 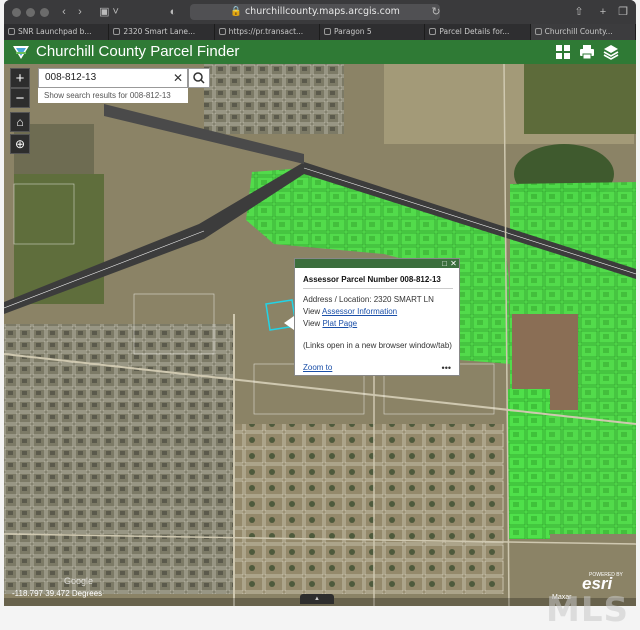 I want to click on plat-page-link: Plat Page, so click(x=339, y=323).